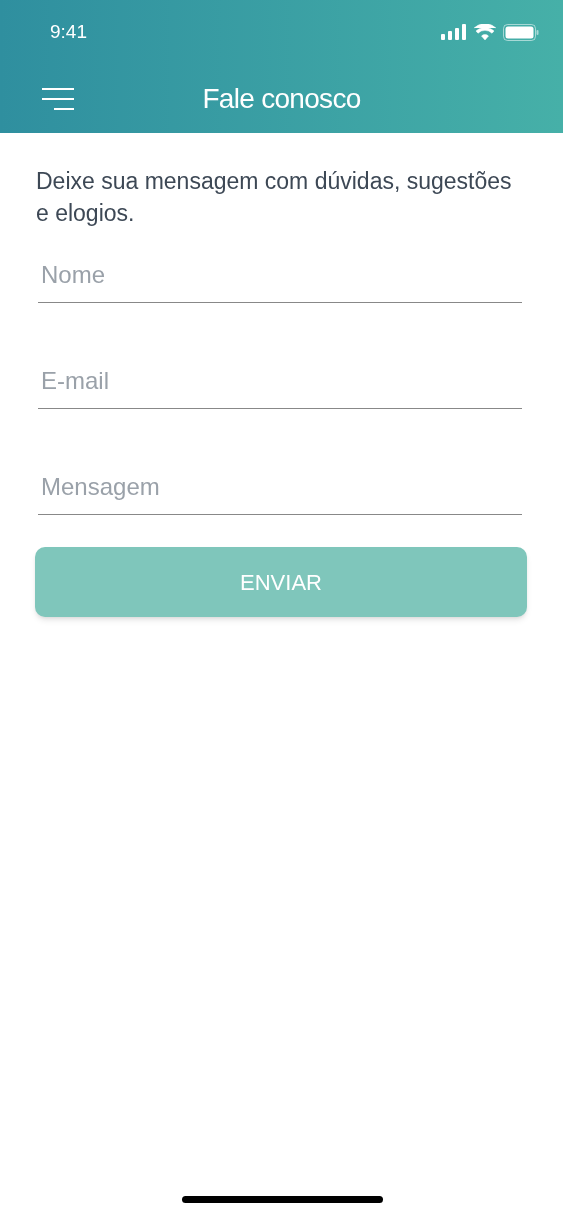 The image size is (563, 1218). I want to click on status-time: 9:41, so click(68, 31).